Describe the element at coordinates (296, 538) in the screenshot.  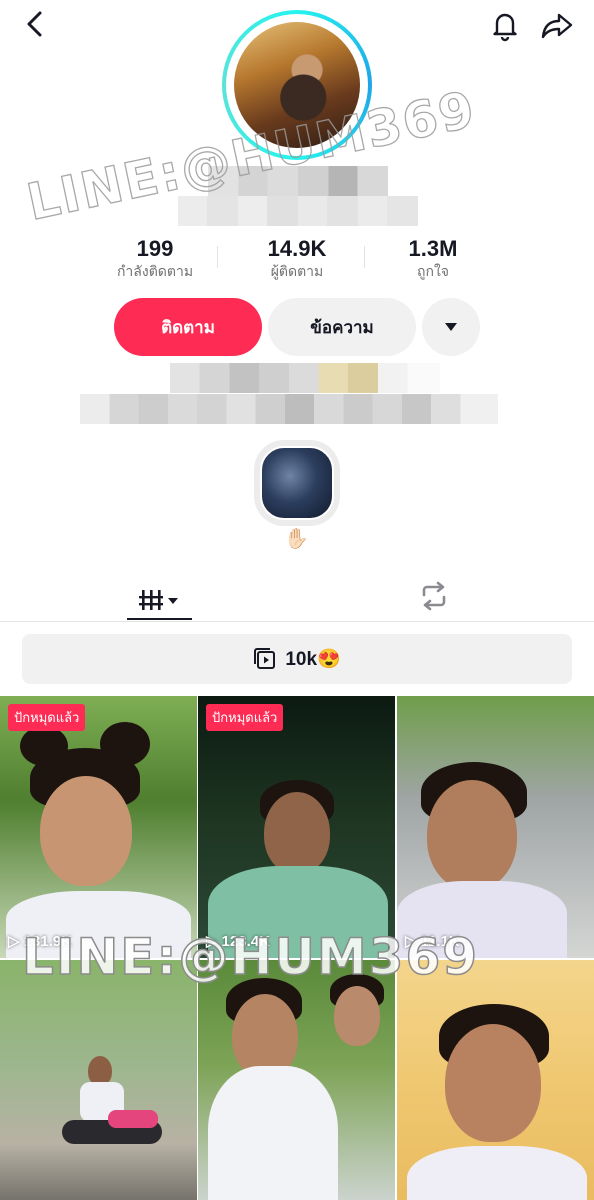
I see `highlight-caption: ✋🏻` at that location.